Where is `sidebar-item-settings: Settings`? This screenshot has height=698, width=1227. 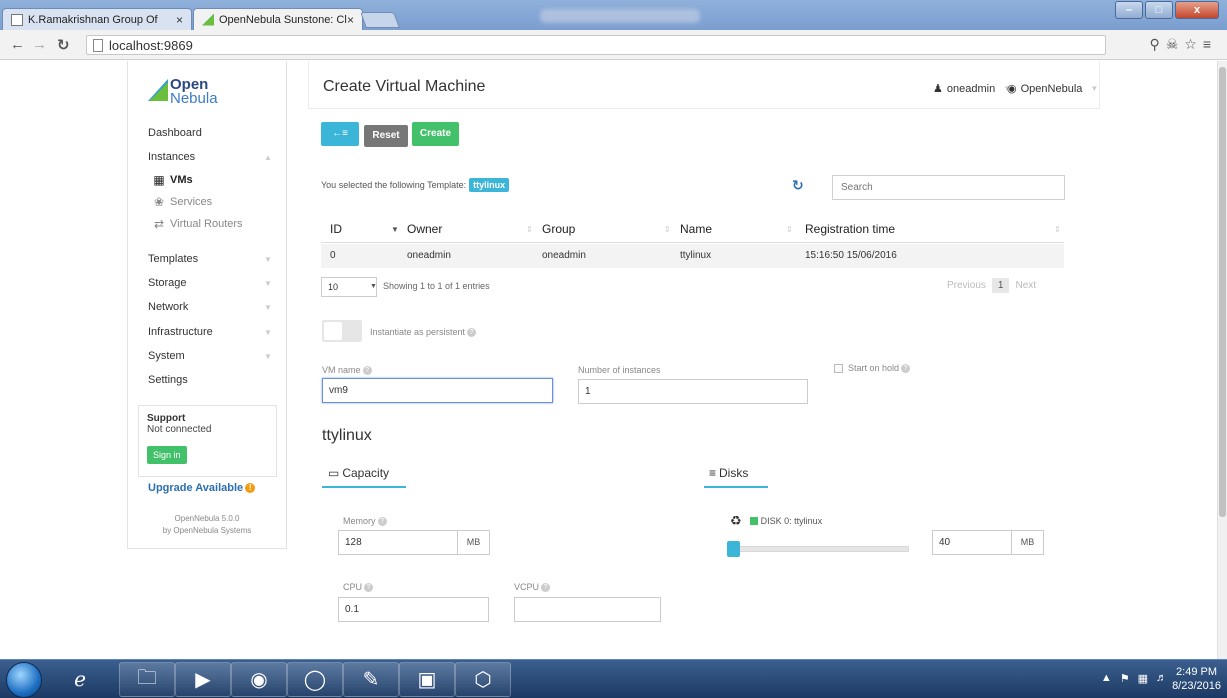 sidebar-item-settings: Settings is located at coordinates (168, 380).